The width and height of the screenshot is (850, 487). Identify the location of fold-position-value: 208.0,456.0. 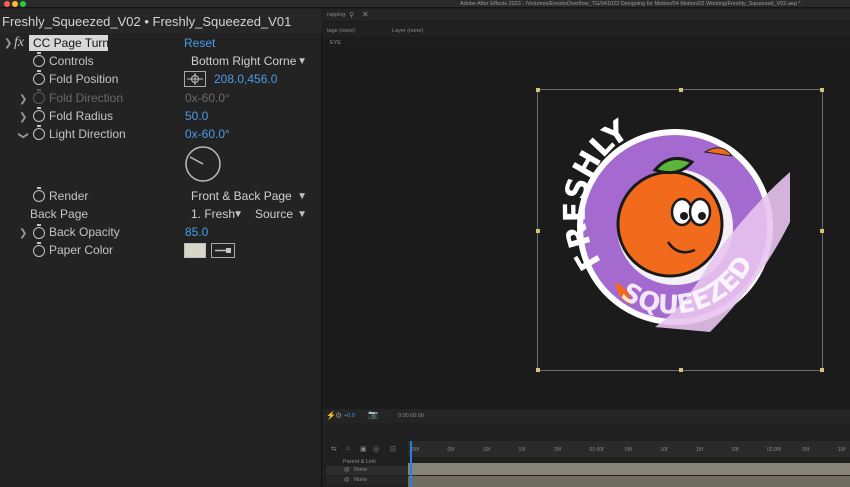
(245, 79).